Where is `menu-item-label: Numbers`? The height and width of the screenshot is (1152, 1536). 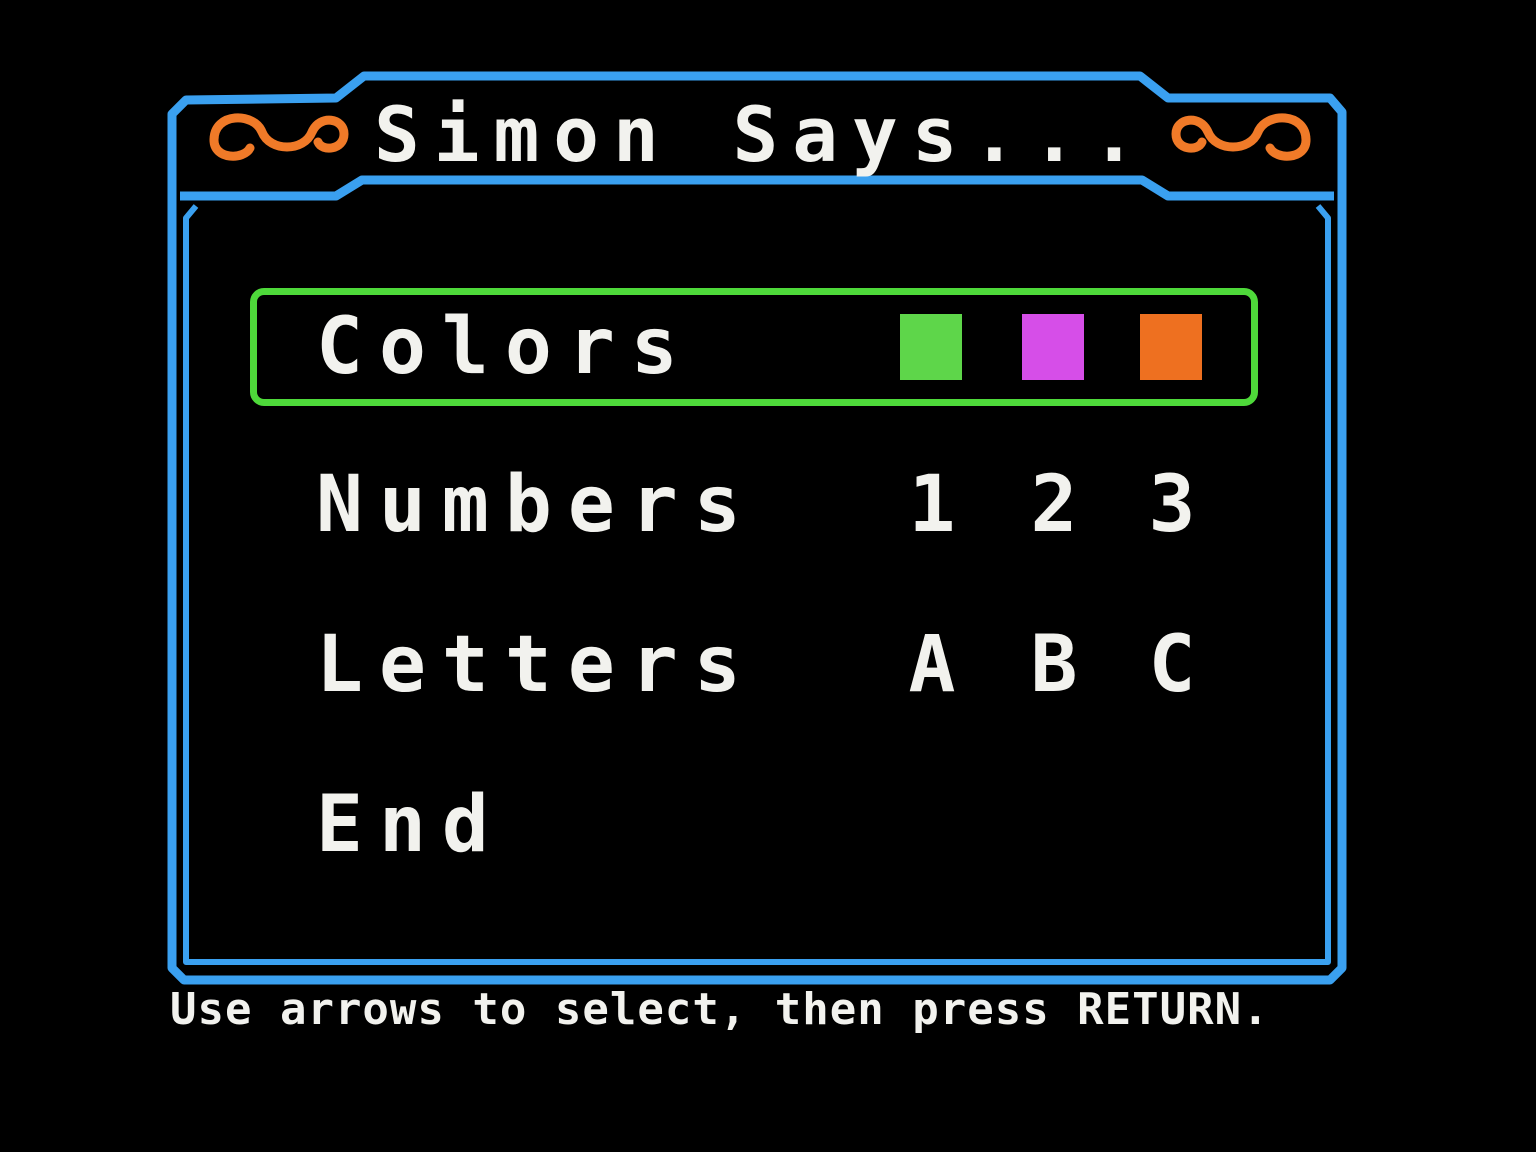
menu-item-label: Numbers is located at coordinates (536, 505).